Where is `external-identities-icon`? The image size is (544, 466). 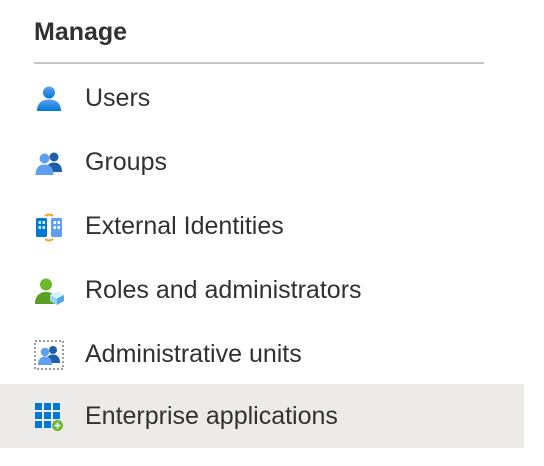
external-identities-icon is located at coordinates (49, 227).